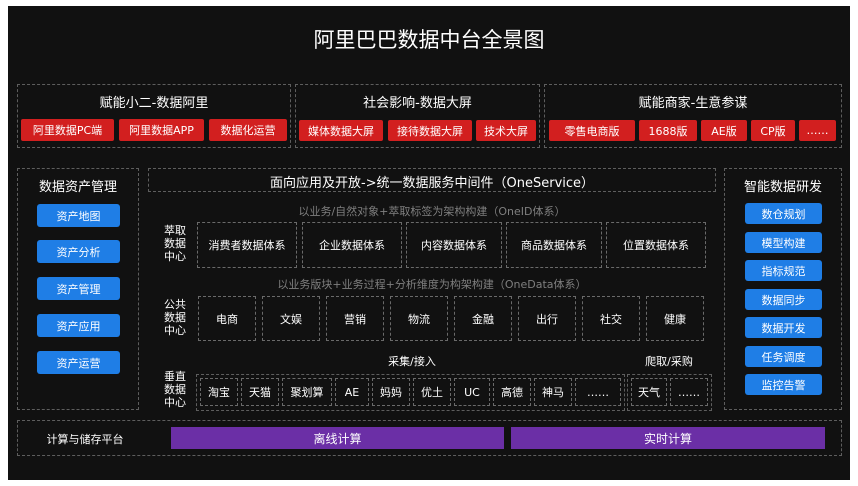 The width and height of the screenshot is (858, 486). I want to click on ae-button: AE版, so click(724, 130).